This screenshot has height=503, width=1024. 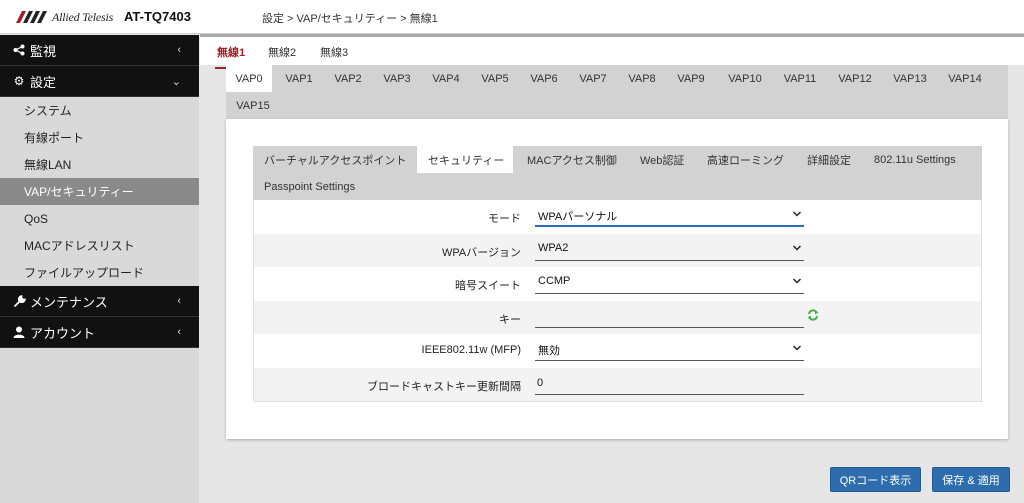 What do you see at coordinates (334, 52) in the screenshot?
I see `tab-radio3: 無線3` at bounding box center [334, 52].